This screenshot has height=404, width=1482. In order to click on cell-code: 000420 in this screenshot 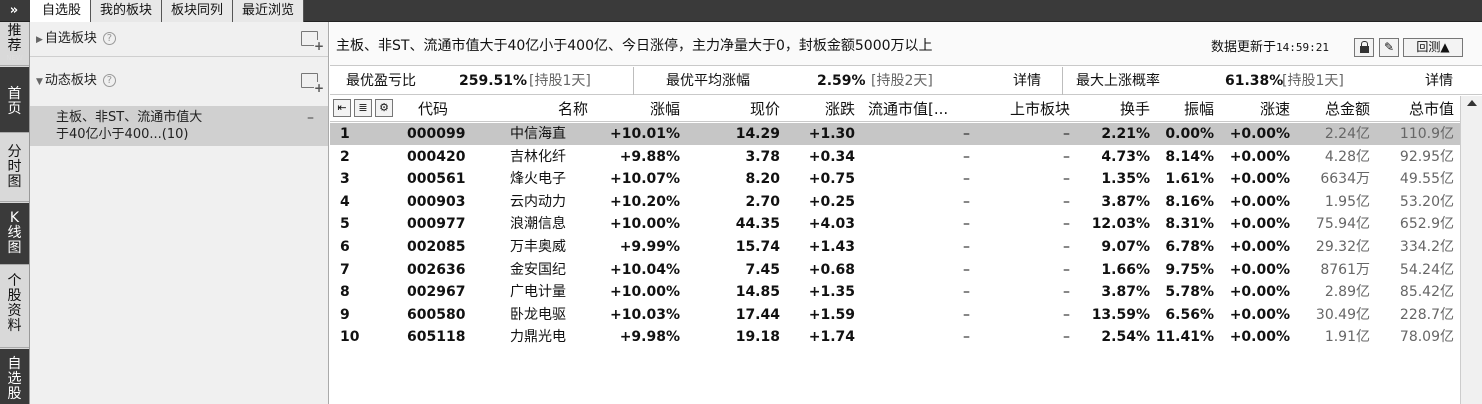, I will do `click(436, 156)`.